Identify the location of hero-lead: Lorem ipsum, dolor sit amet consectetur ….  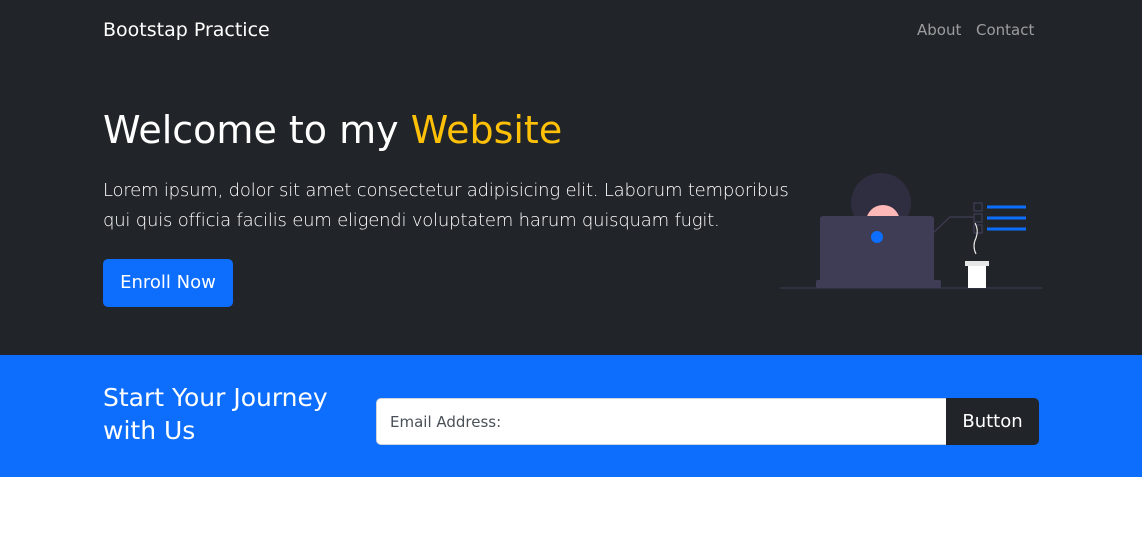
(446, 205).